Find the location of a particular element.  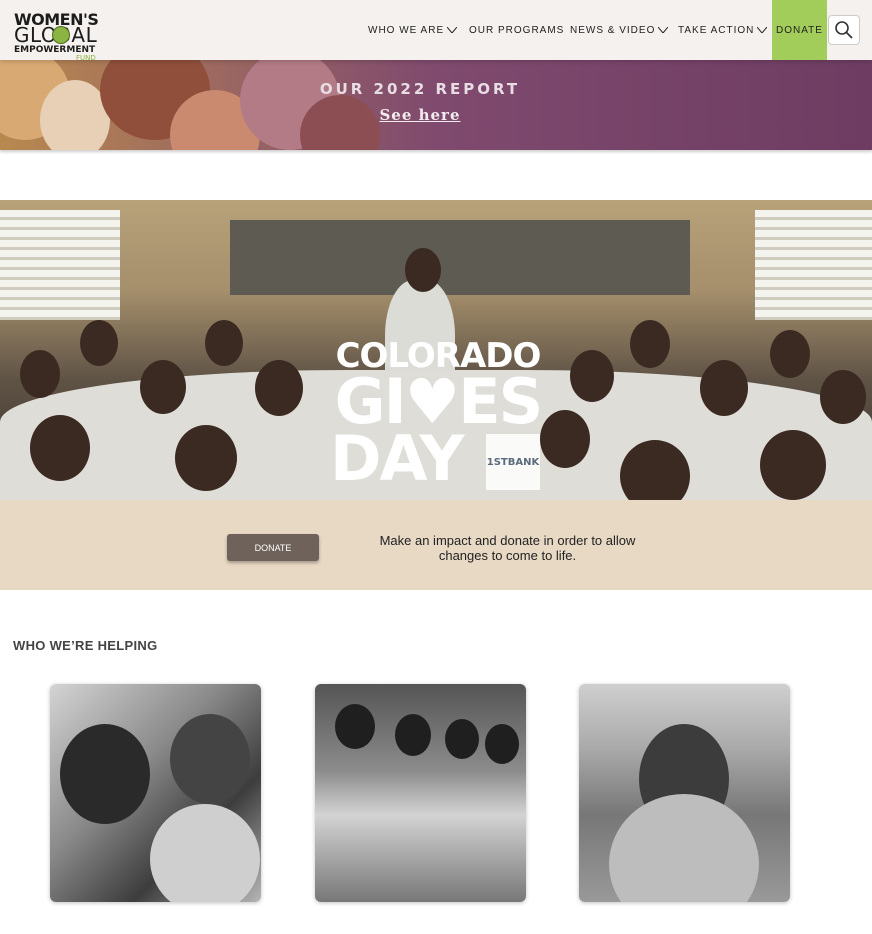

section-title-helping: WHO WE’RE HELPING is located at coordinates (85, 645).